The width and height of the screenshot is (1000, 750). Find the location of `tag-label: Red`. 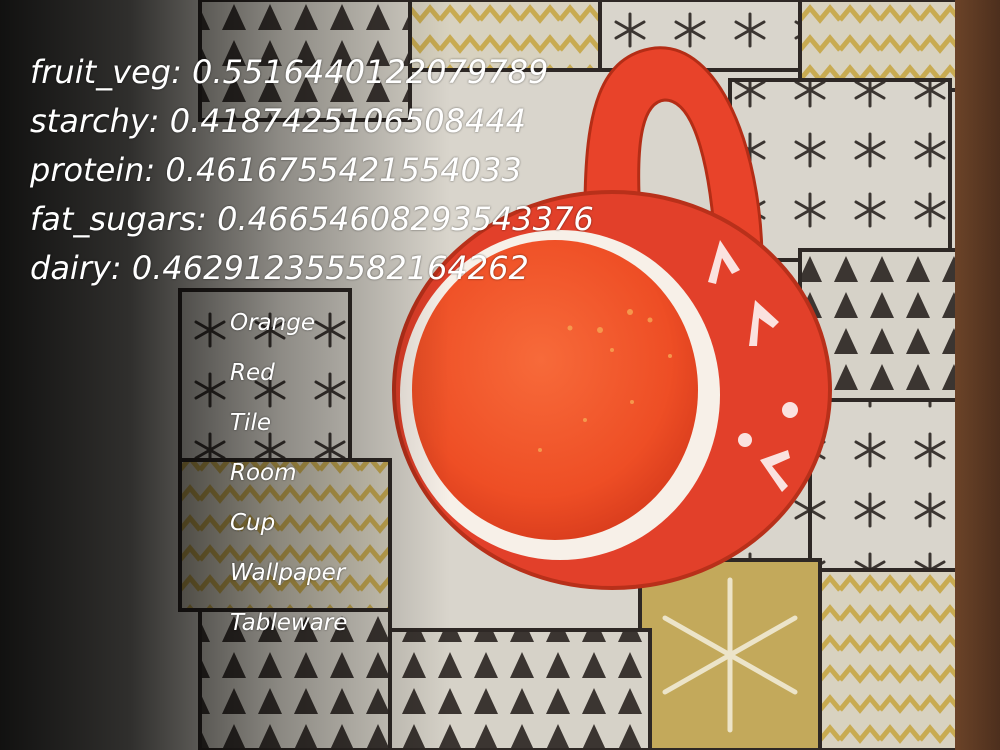

tag-label: Red is located at coordinates (252, 373).